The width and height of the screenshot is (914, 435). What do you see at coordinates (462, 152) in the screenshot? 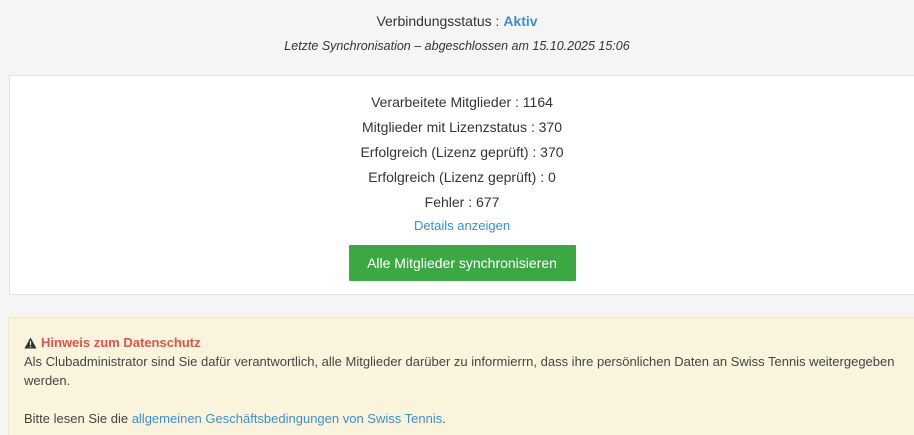
I see `stat-success-license-checked: Erfolgreich (Lizenz geprüft) : 370` at bounding box center [462, 152].